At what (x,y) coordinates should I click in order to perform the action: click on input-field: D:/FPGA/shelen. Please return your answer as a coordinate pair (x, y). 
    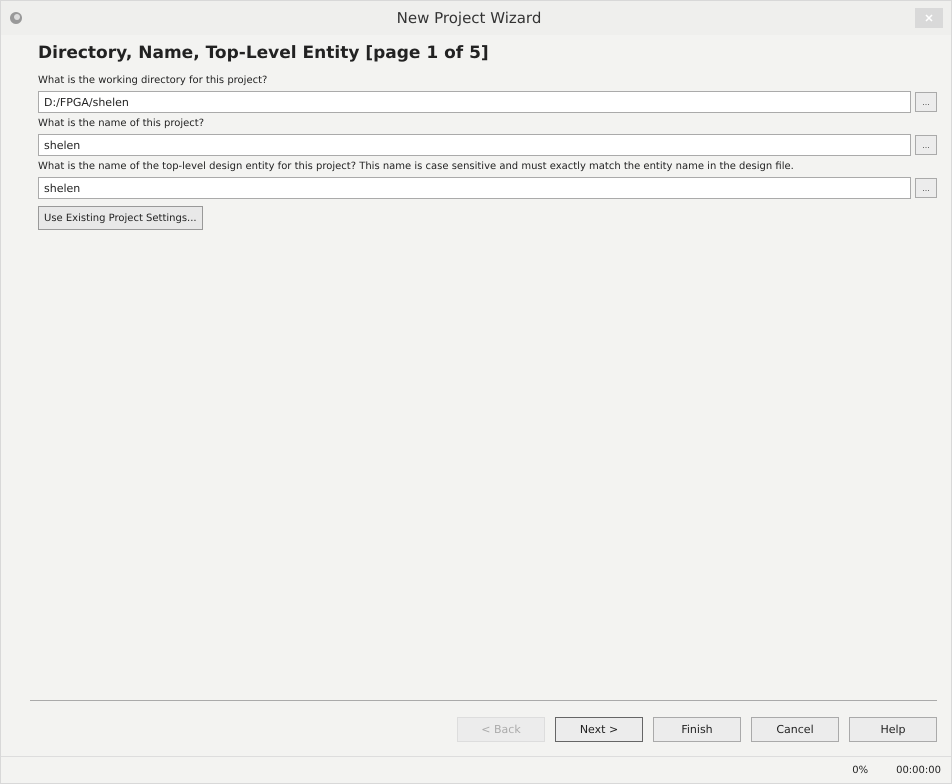
    Looking at the image, I should click on (474, 102).